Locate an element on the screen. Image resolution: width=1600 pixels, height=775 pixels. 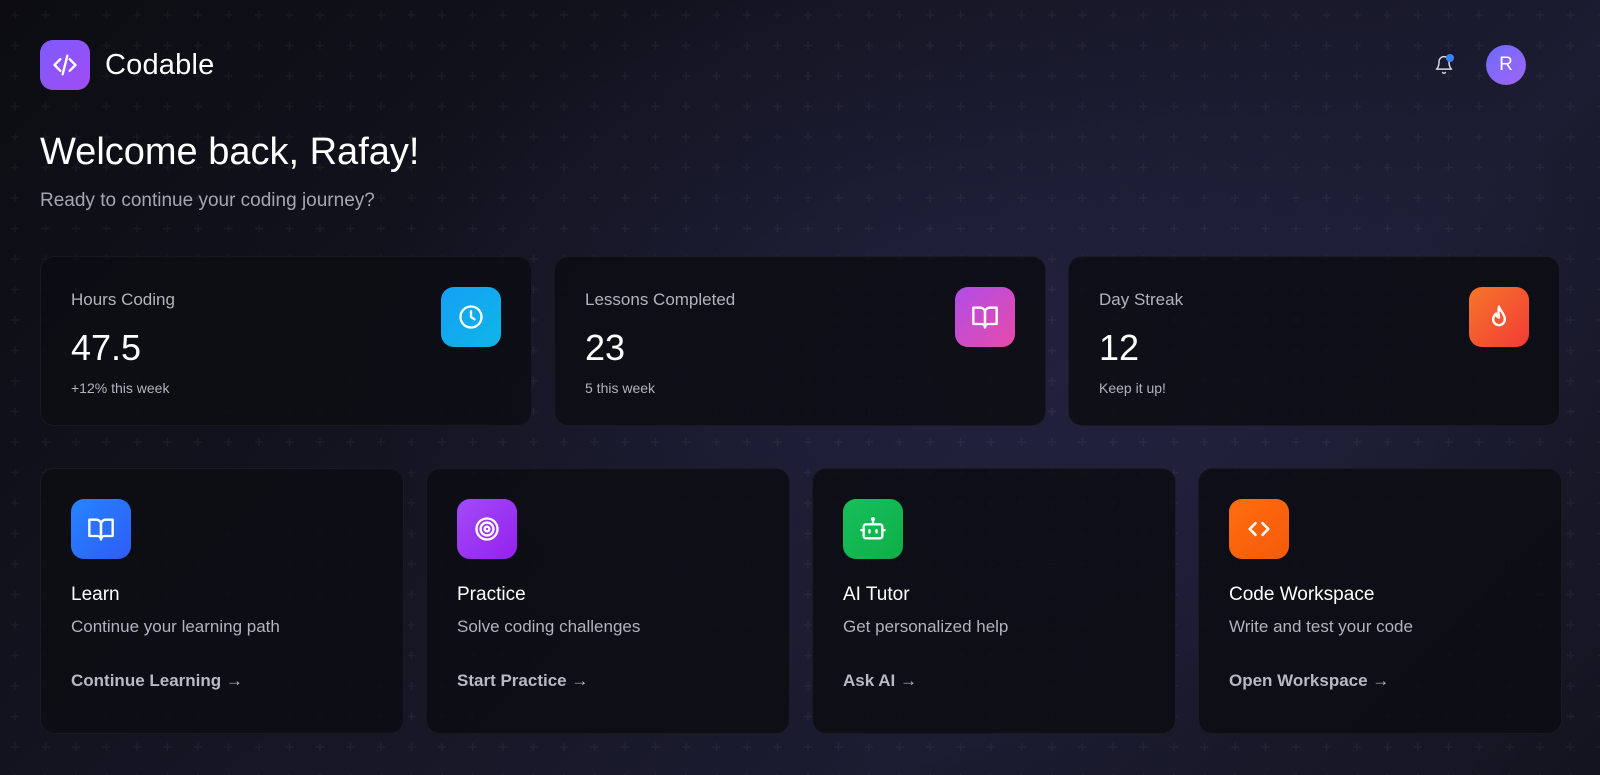
start-practice-link: Start Practice → is located at coordinates (522, 681).